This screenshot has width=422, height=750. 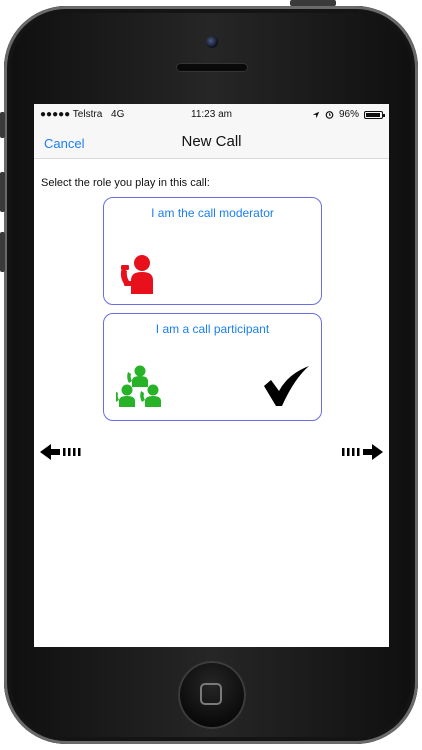 I want to click on participant-role-label: I am a call participant, so click(x=212, y=329).